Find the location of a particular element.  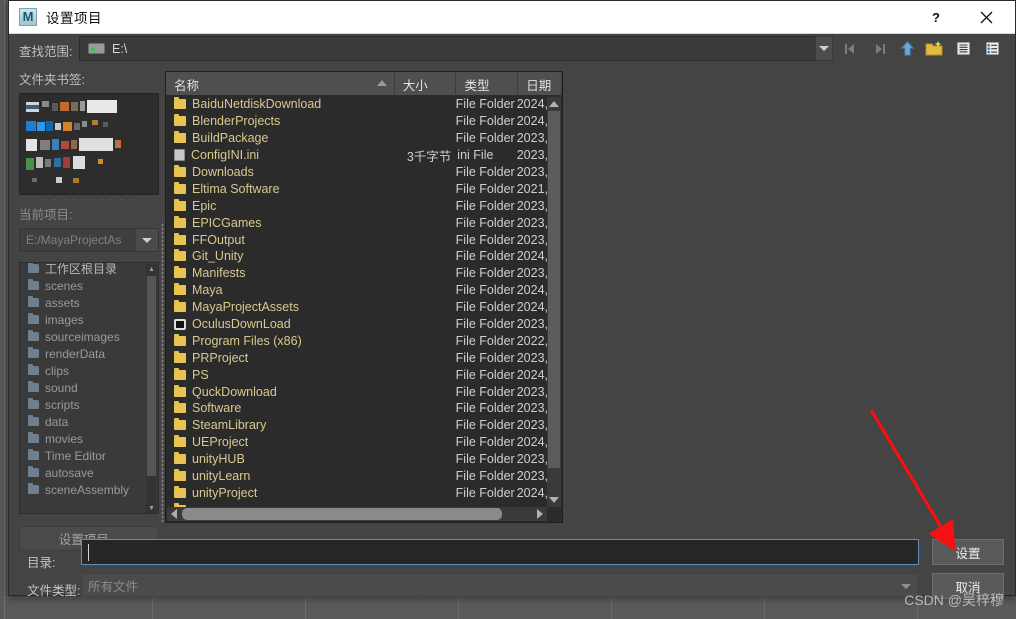

tree-item: images is located at coordinates (89, 319).